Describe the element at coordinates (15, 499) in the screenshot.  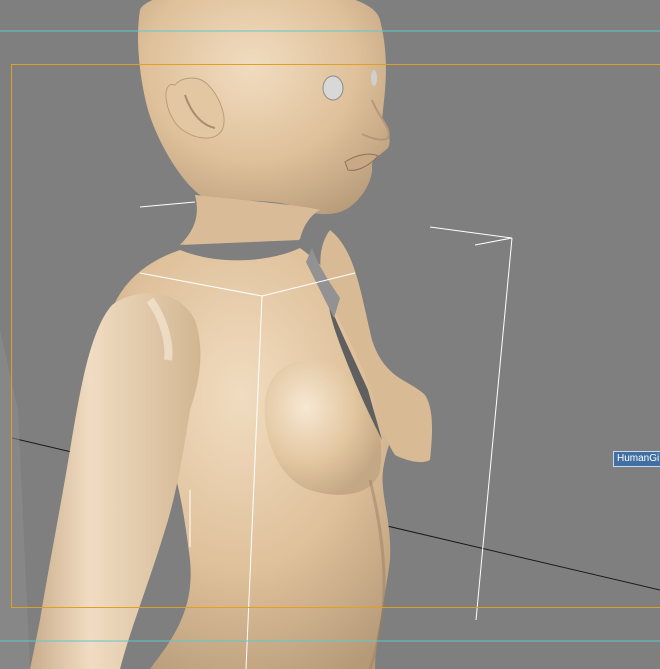
I see `background-plane` at that location.